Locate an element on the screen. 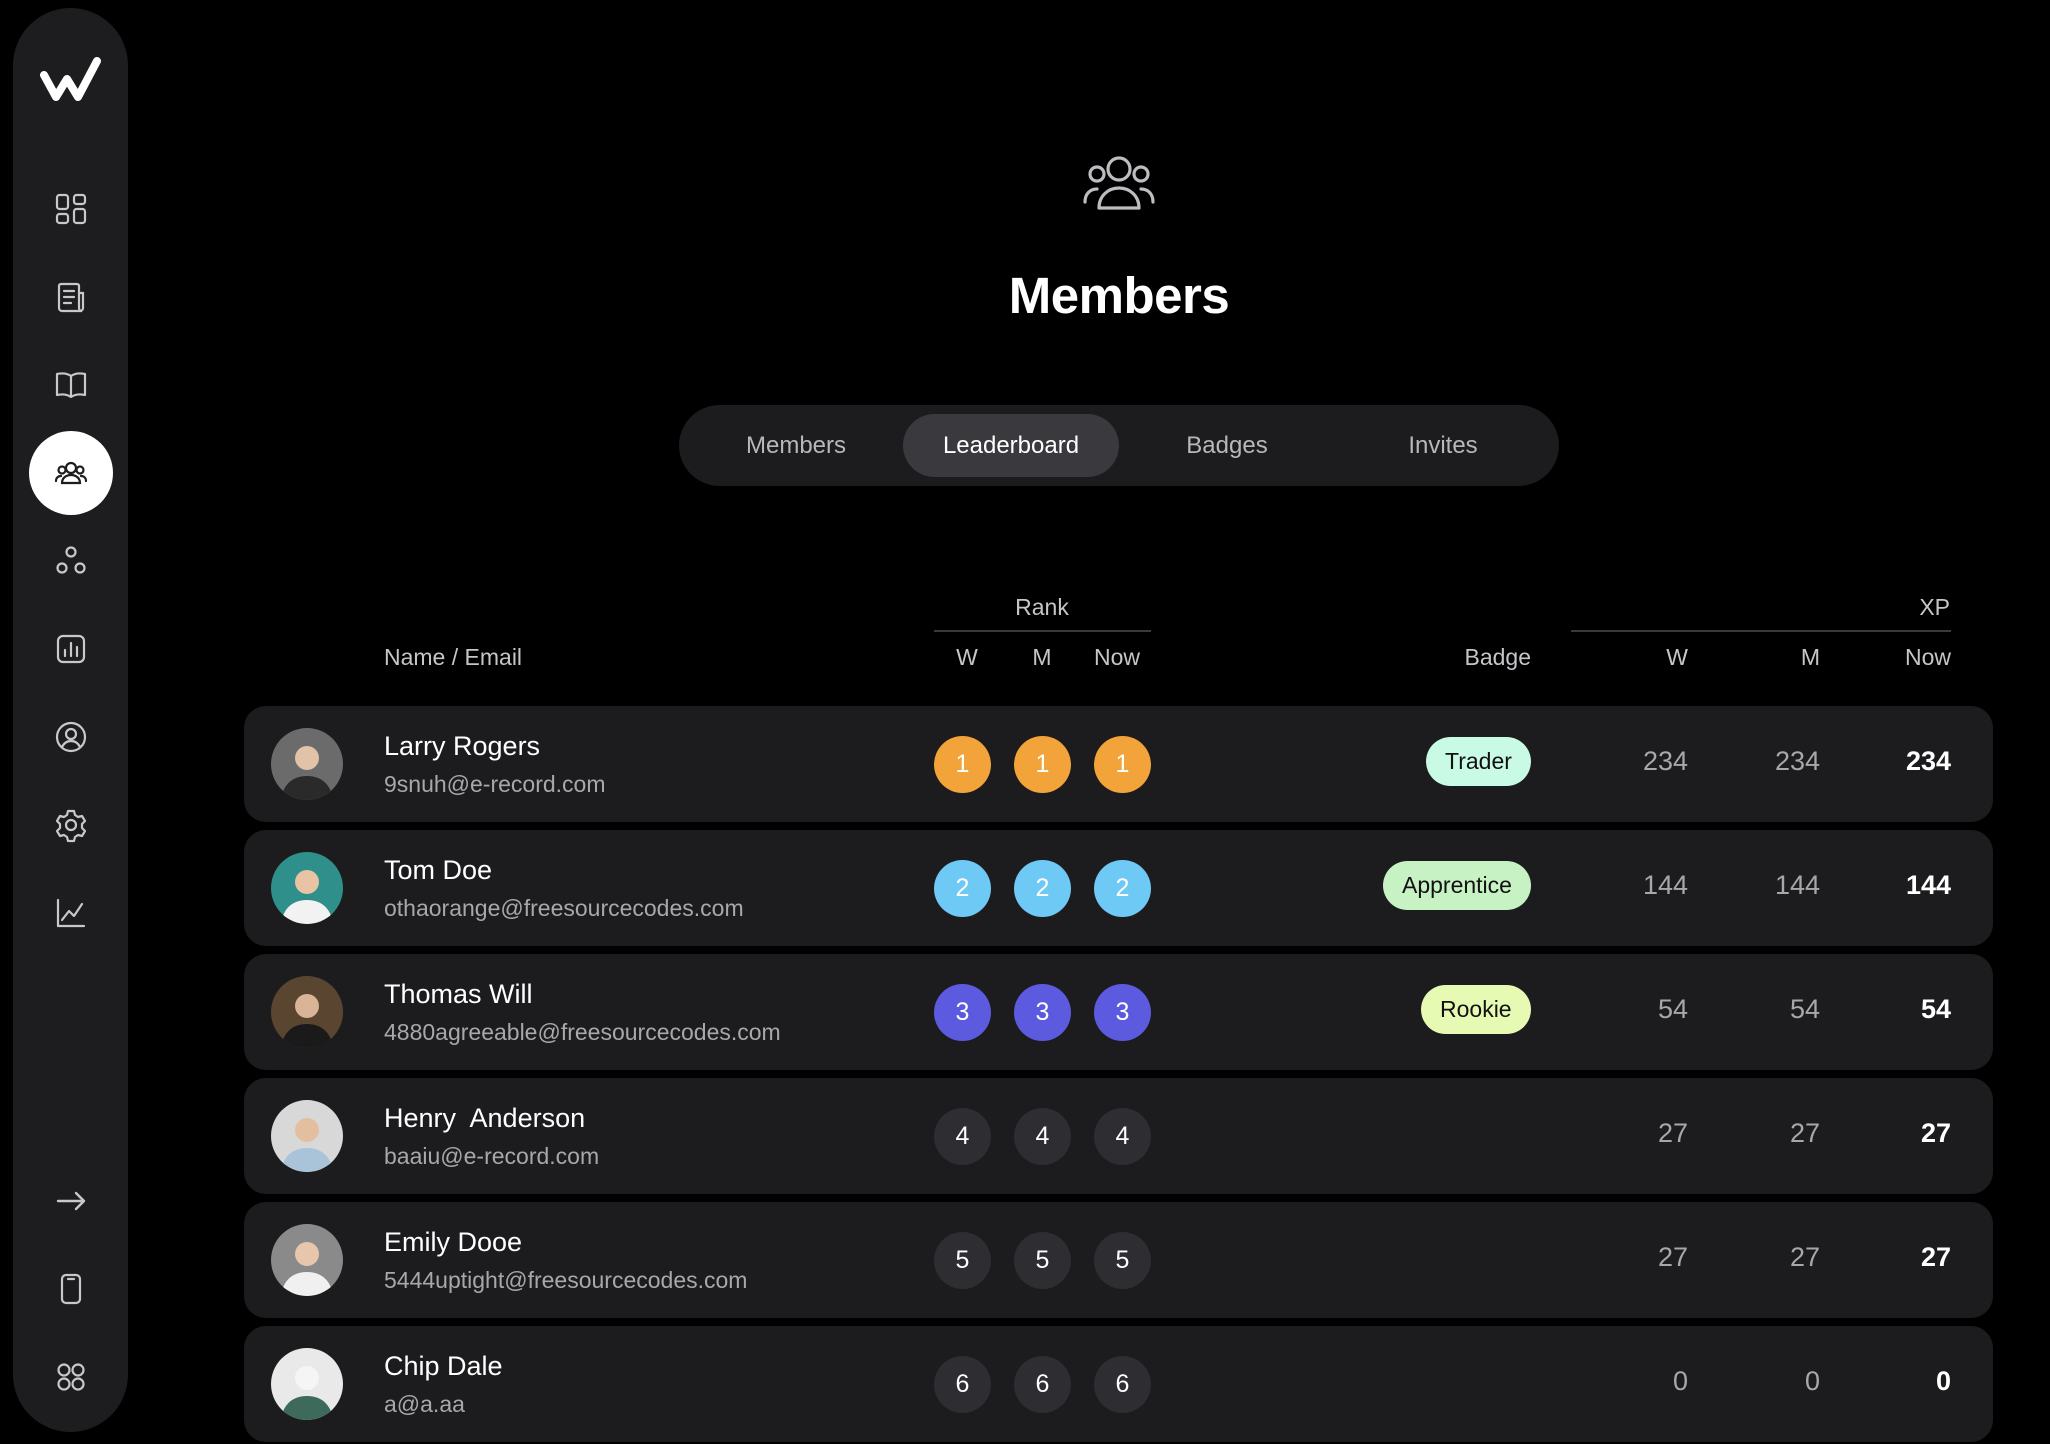 Image resolution: width=2050 pixels, height=1444 pixels. member-email: 9snuh@e-record.com is located at coordinates (495, 784).